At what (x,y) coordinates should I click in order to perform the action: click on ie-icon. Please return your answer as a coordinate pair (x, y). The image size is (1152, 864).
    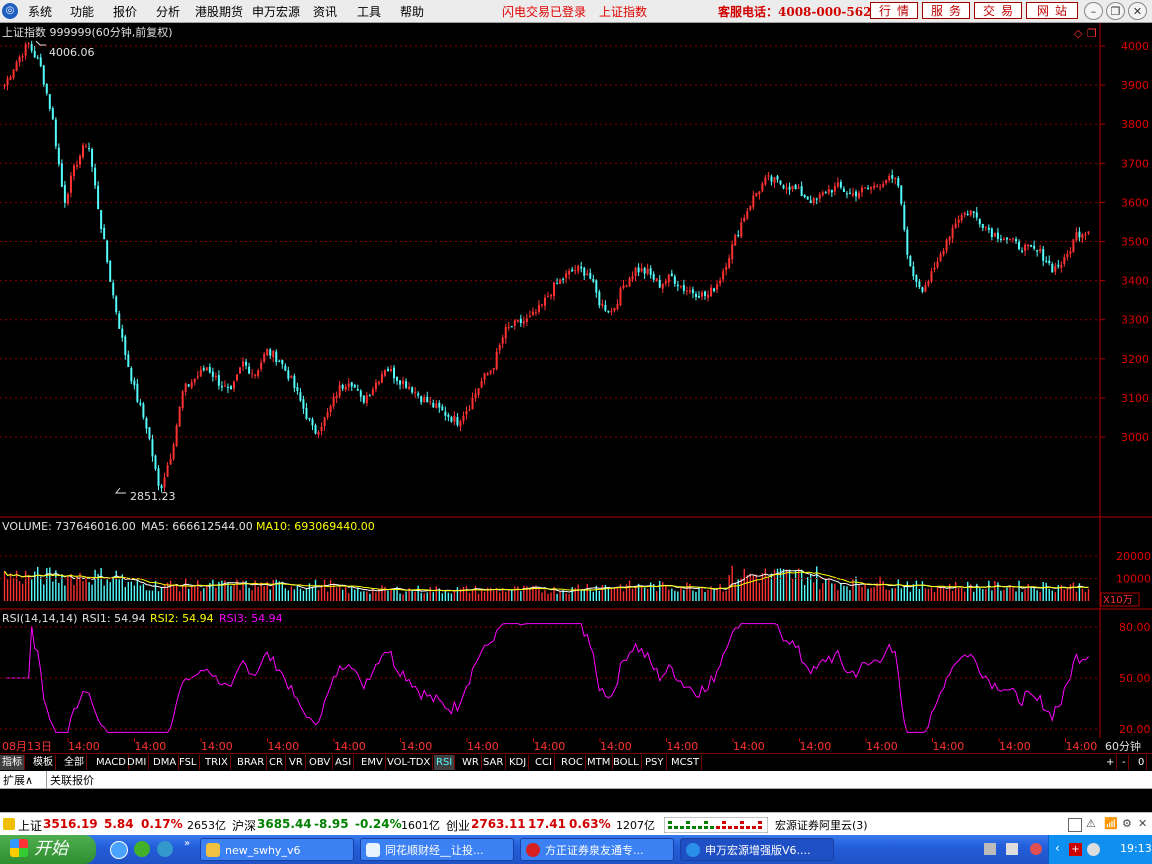
    Looking at the image, I should click on (119, 850).